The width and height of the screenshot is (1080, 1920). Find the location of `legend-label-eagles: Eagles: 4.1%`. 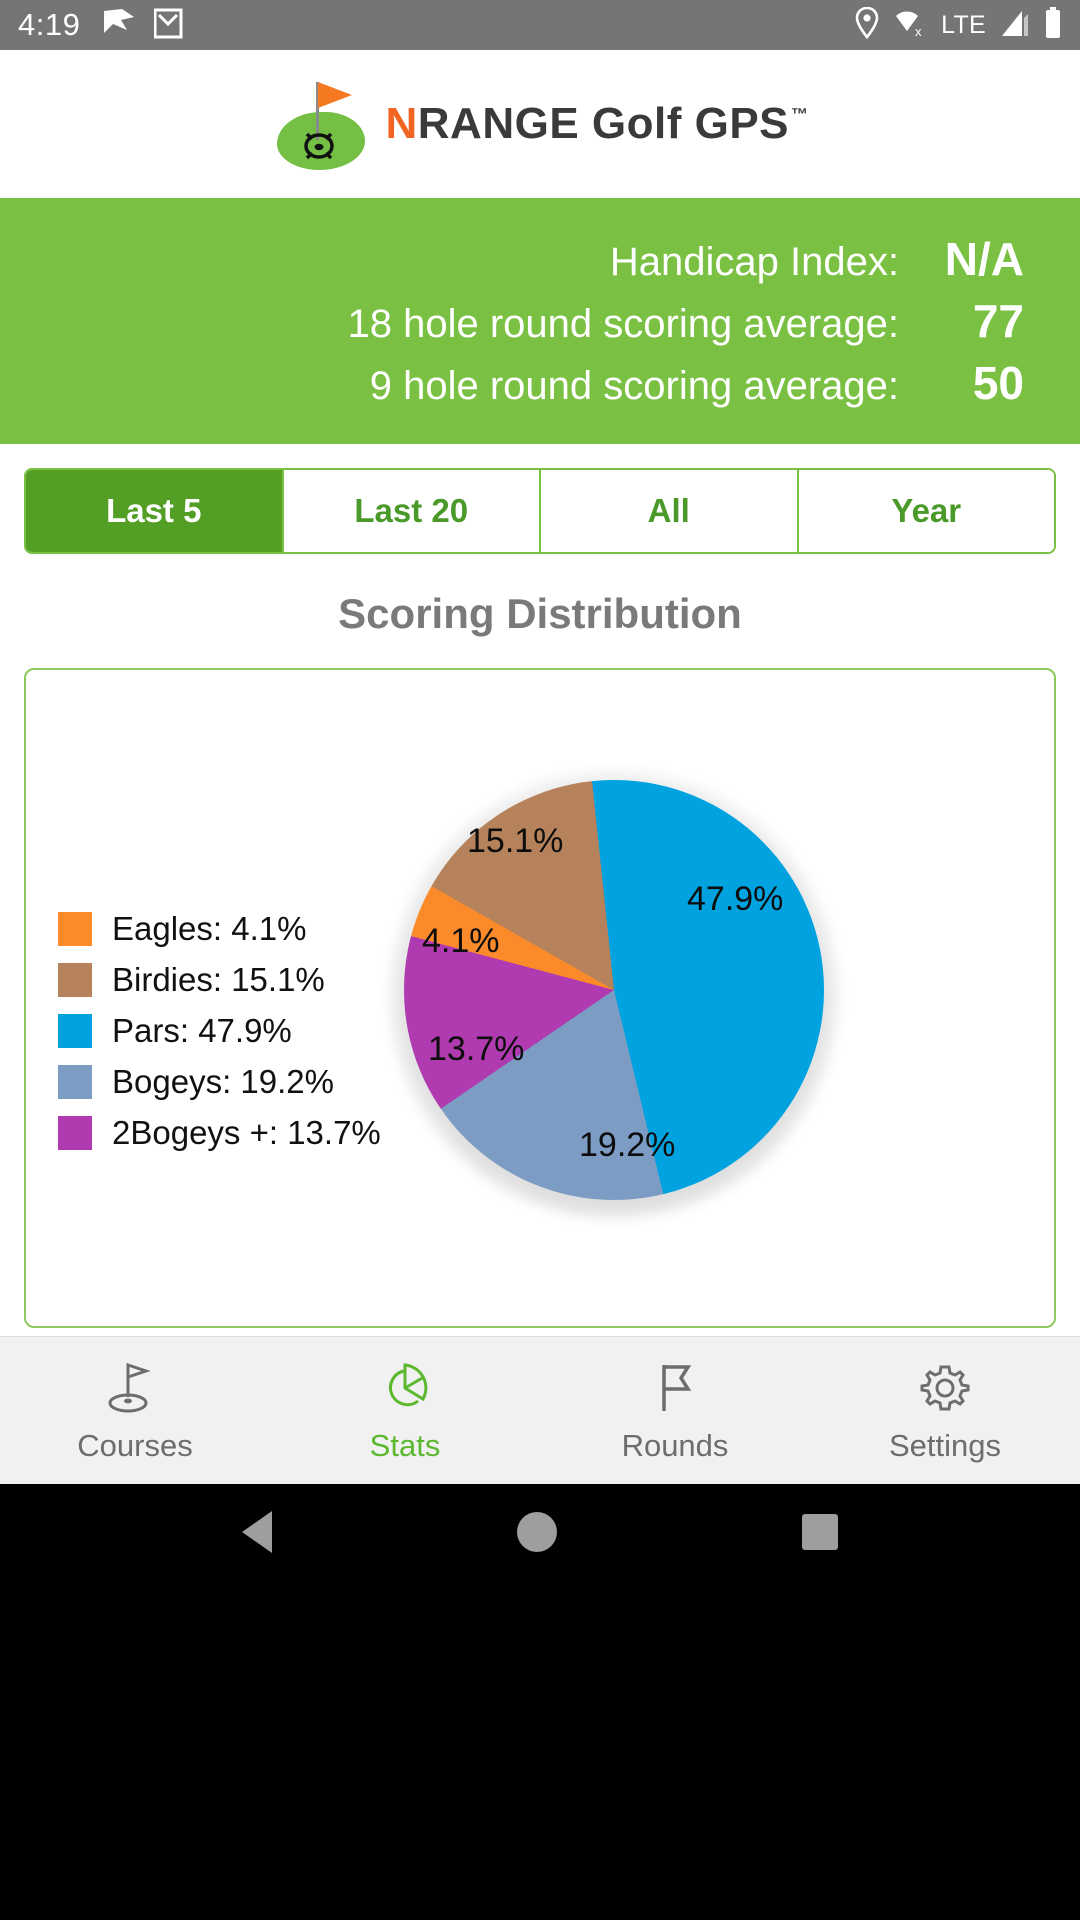

legend-label-eagles: Eagles: 4.1% is located at coordinates (209, 928).